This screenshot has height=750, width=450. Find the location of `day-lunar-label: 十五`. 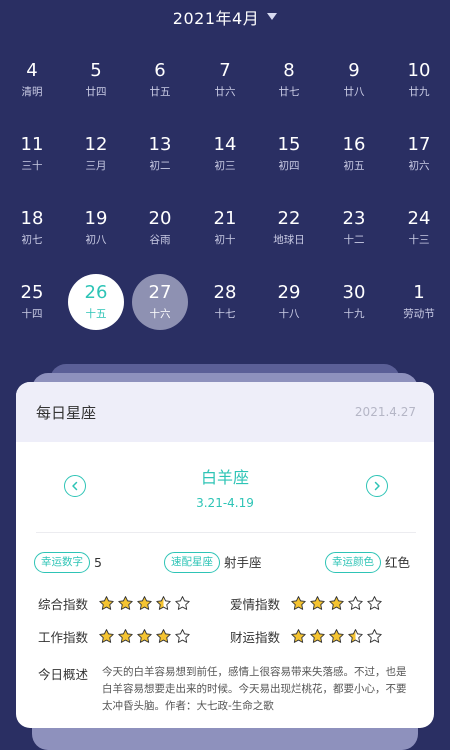

day-lunar-label: 十五 is located at coordinates (96, 314).